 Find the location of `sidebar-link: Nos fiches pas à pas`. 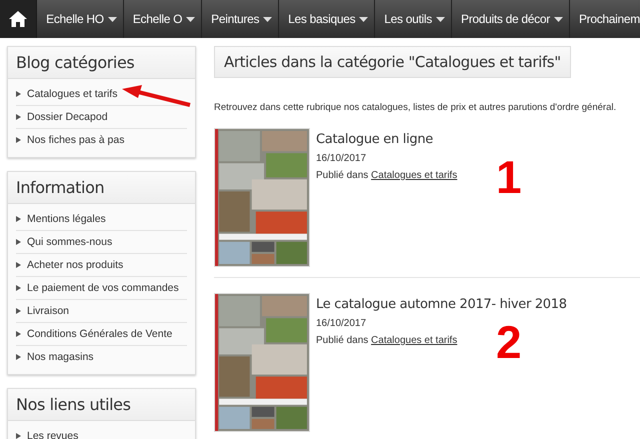

sidebar-link: Nos fiches pas à pas is located at coordinates (75, 140).